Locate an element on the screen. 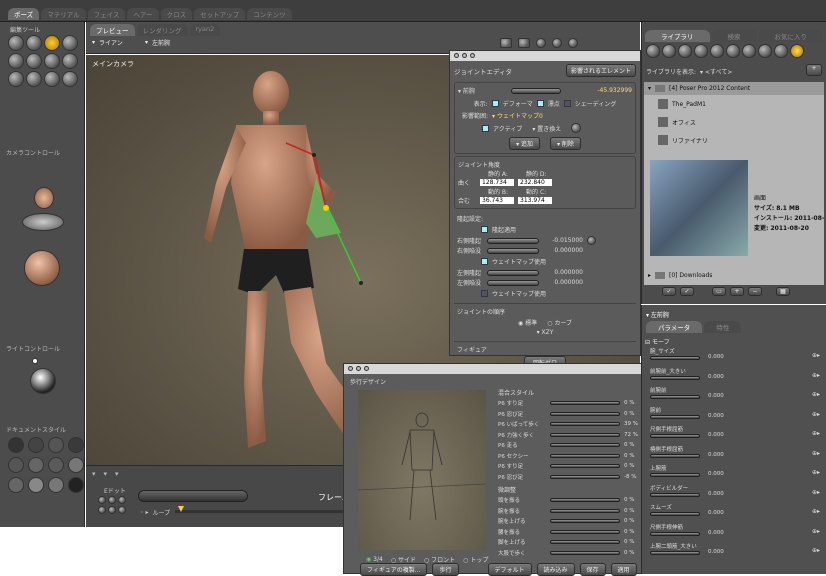 The image size is (826, 576). lit-wireframe-style-icon is located at coordinates (16, 465).